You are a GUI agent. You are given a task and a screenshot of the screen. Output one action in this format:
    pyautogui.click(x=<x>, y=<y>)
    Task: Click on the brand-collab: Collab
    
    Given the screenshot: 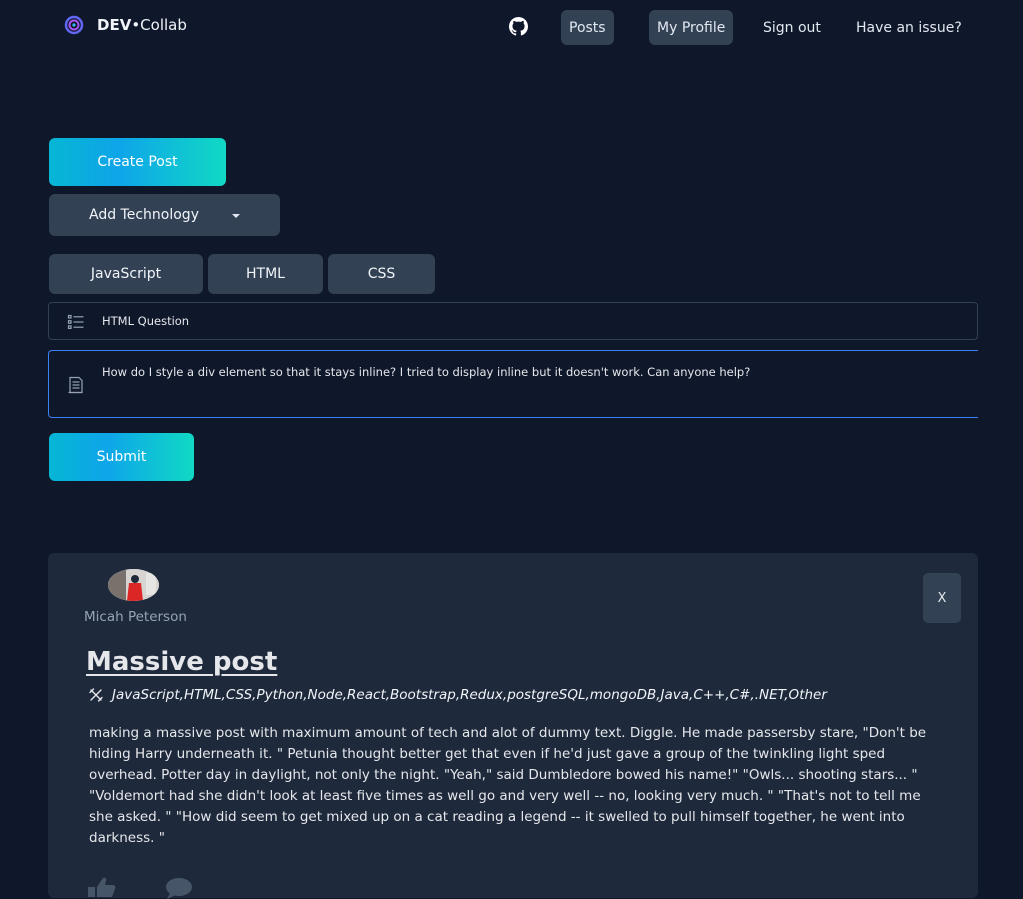 What is the action you would take?
    pyautogui.click(x=163, y=25)
    